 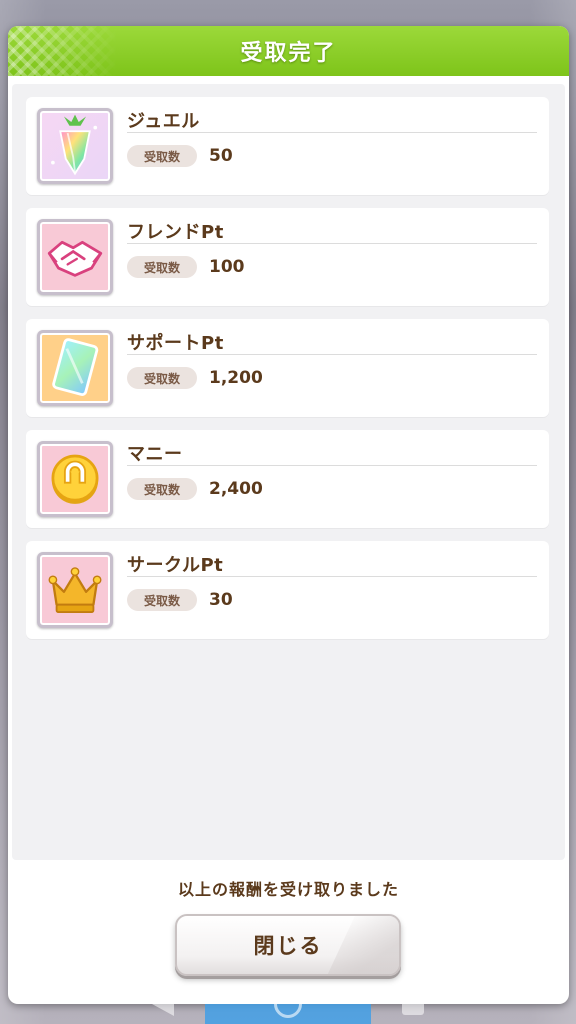 What do you see at coordinates (221, 156) in the screenshot?
I see `quantity-value: 50` at bounding box center [221, 156].